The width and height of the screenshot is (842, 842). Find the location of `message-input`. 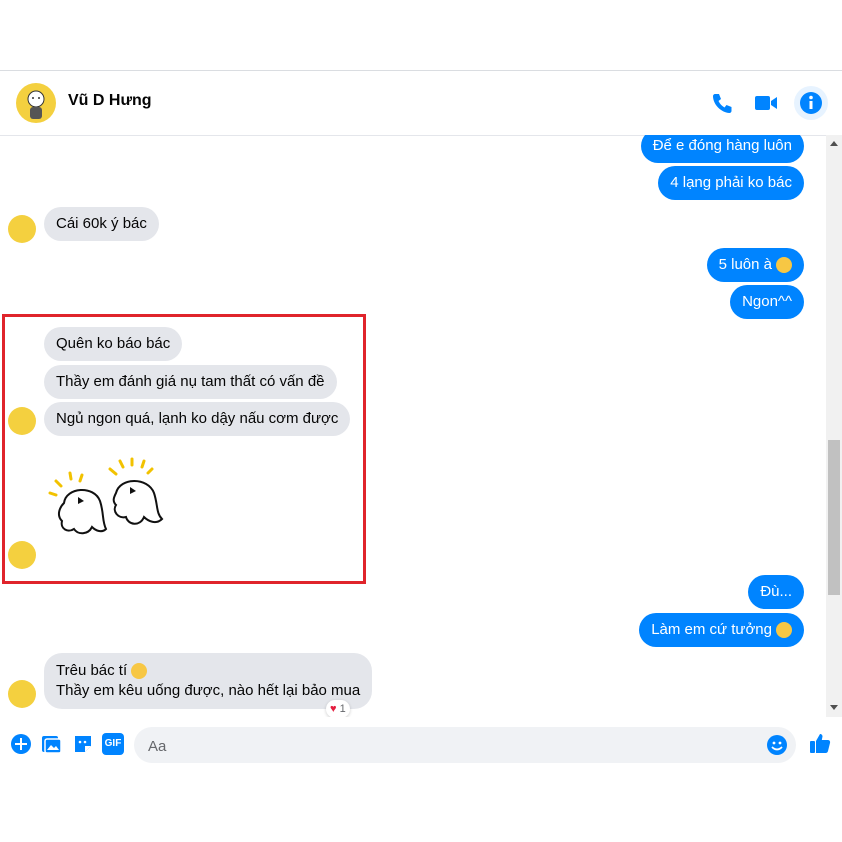

message-input is located at coordinates (448, 746).